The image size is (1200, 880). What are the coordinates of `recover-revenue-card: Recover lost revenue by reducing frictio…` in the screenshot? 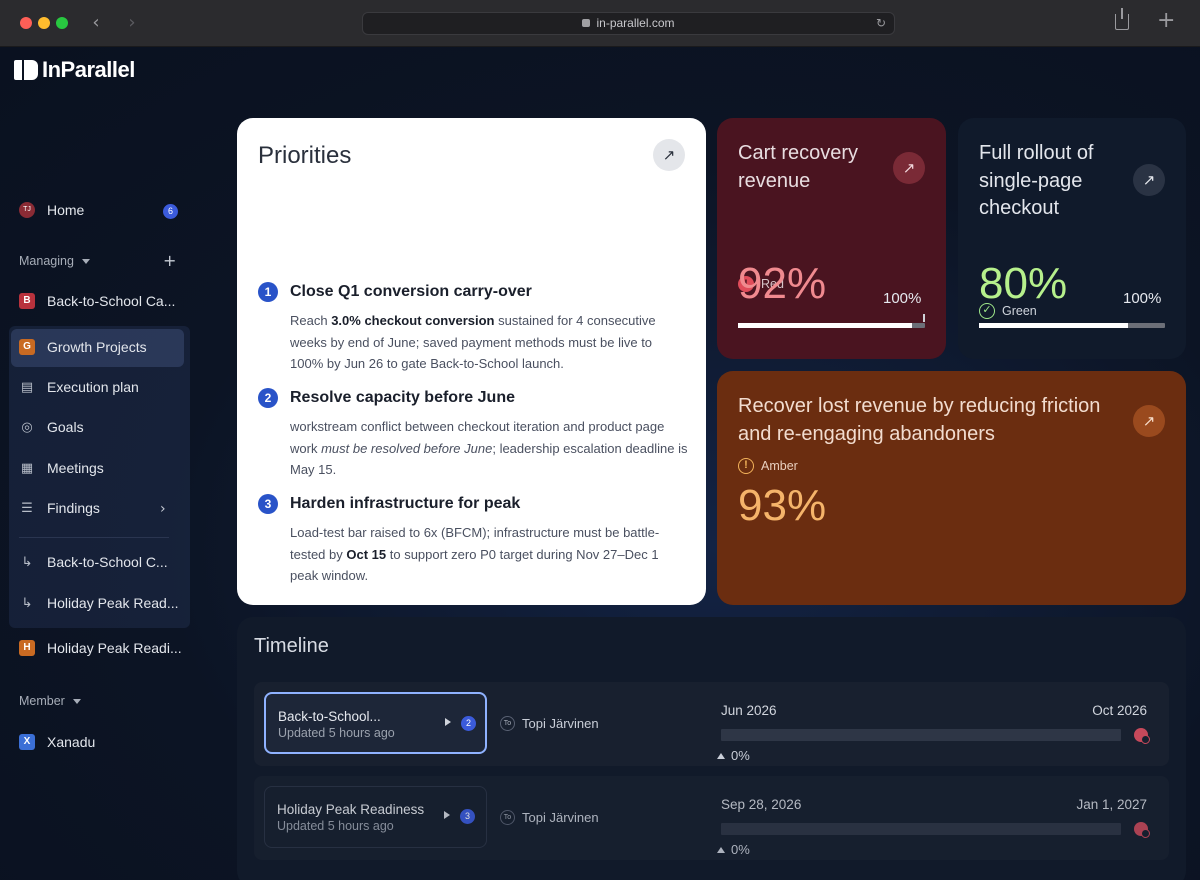 It's located at (951, 488).